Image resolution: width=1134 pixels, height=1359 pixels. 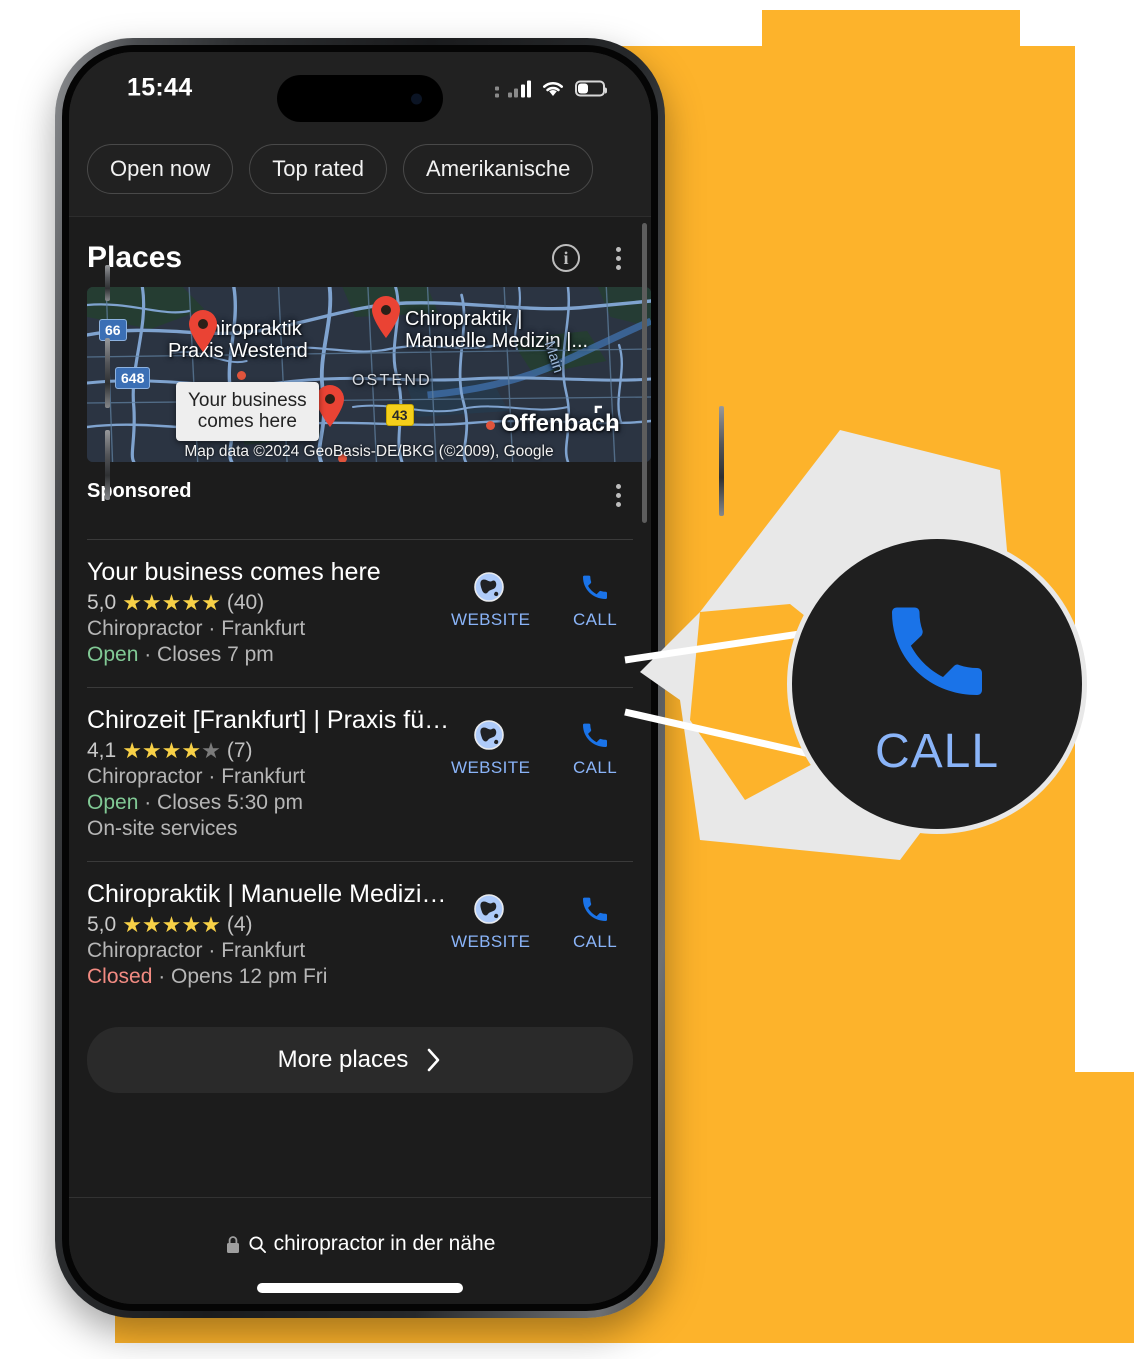 What do you see at coordinates (318, 169) in the screenshot?
I see `chip-top-rated: Top rated` at bounding box center [318, 169].